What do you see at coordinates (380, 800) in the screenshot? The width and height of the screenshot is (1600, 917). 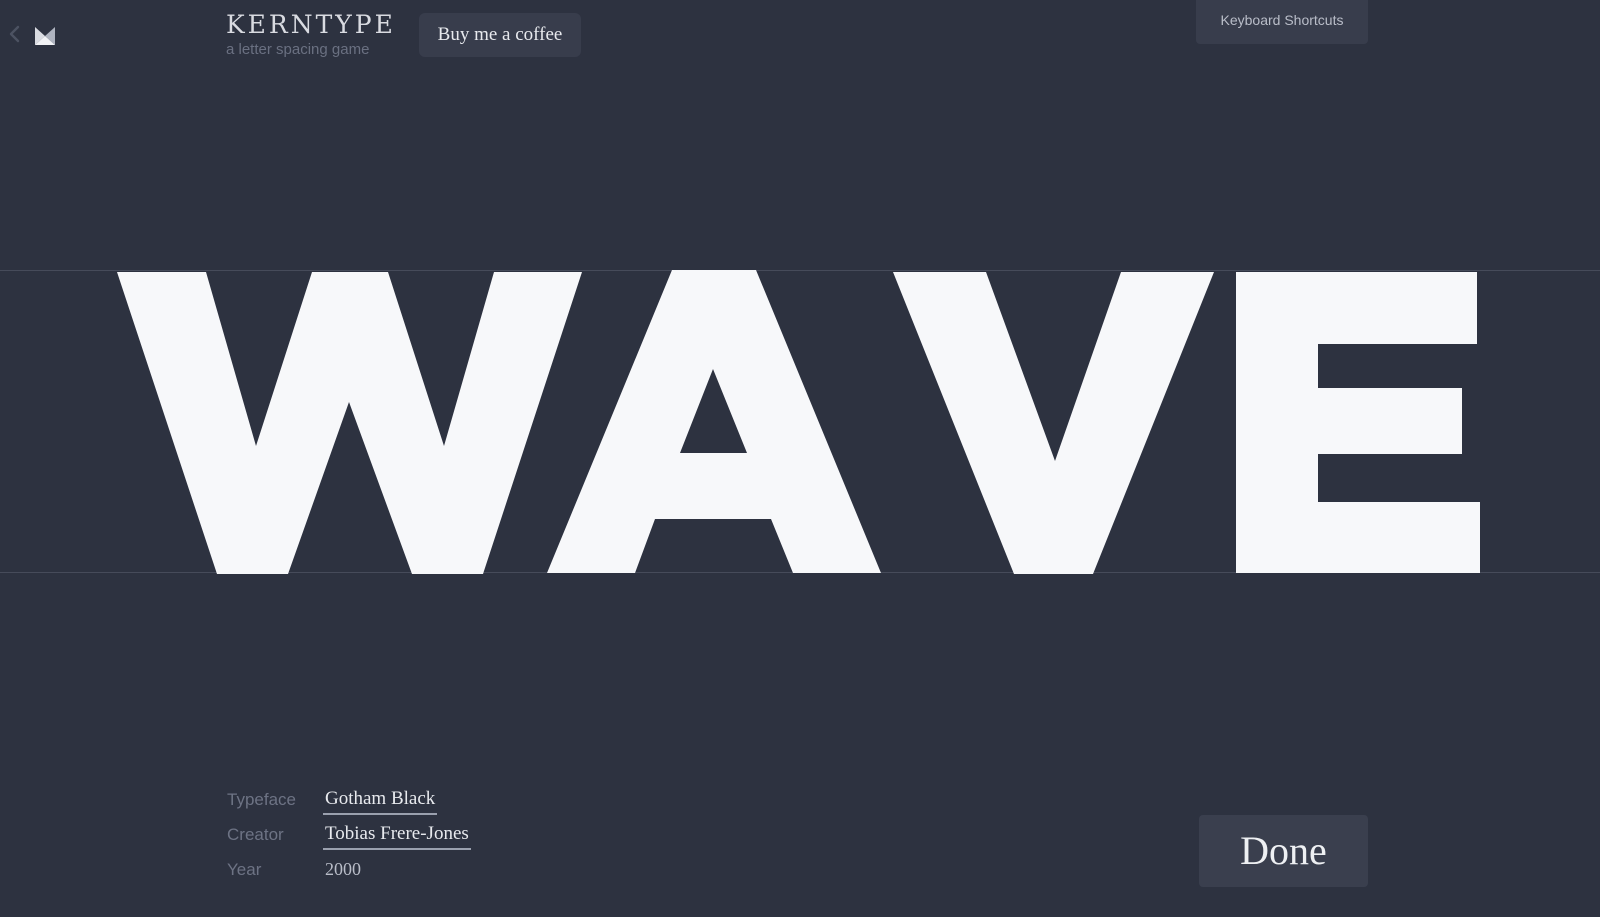 I see `typeface-link: Gotham Black` at bounding box center [380, 800].